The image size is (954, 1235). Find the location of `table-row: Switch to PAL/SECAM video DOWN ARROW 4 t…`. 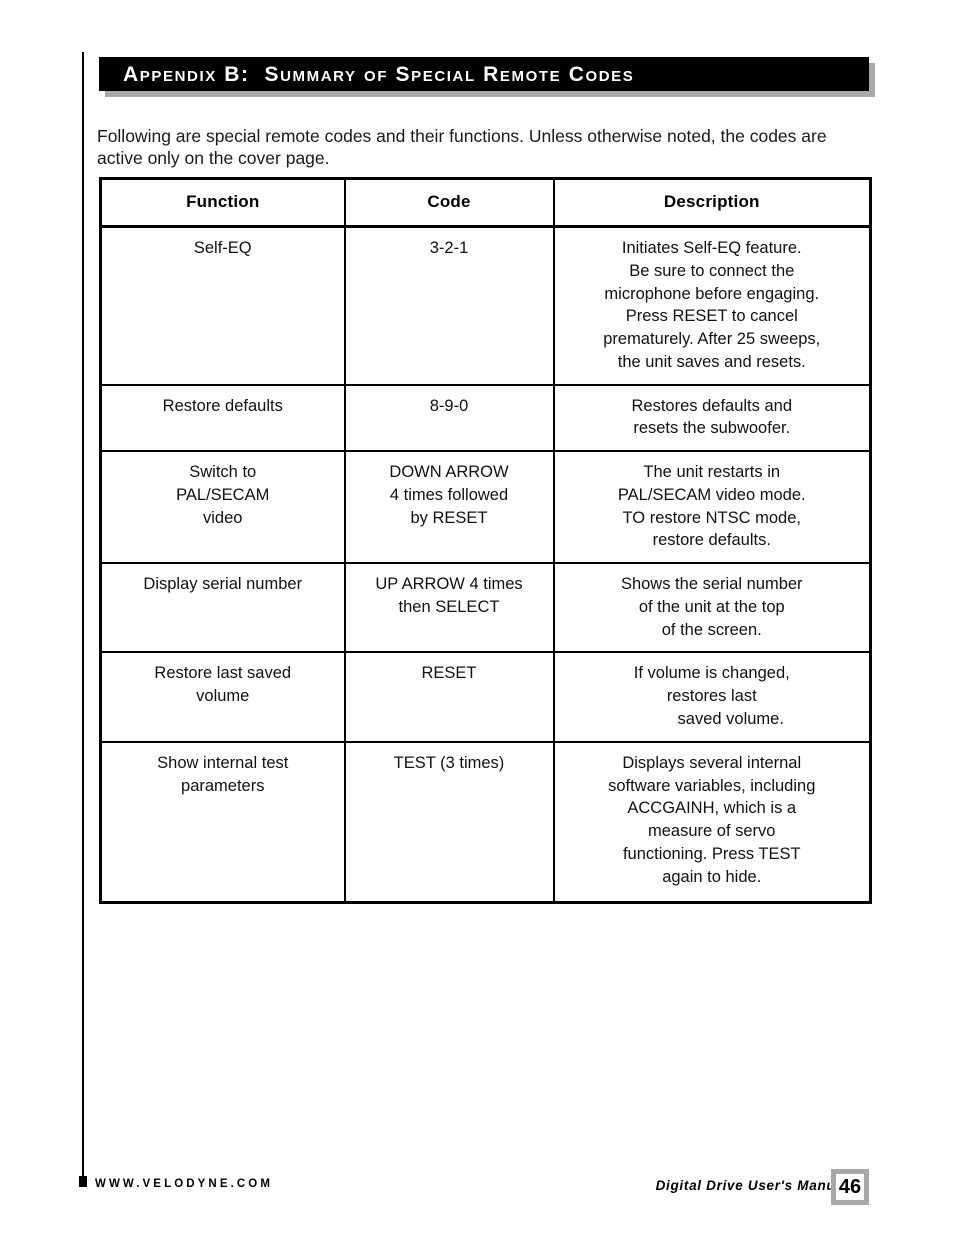

table-row: Switch to PAL/SECAM video DOWN ARROW 4 t… is located at coordinates (485, 507).